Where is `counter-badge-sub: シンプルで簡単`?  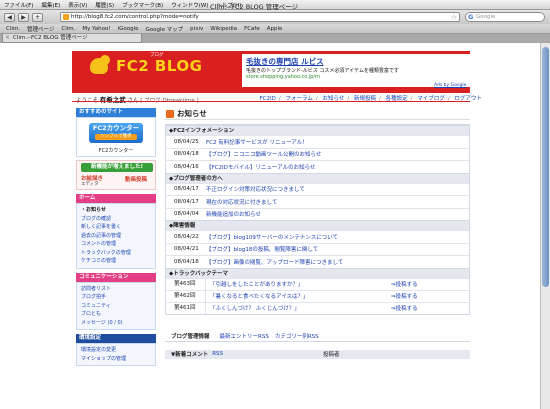 counter-badge-sub: シンプルで簡単 is located at coordinates (116, 137).